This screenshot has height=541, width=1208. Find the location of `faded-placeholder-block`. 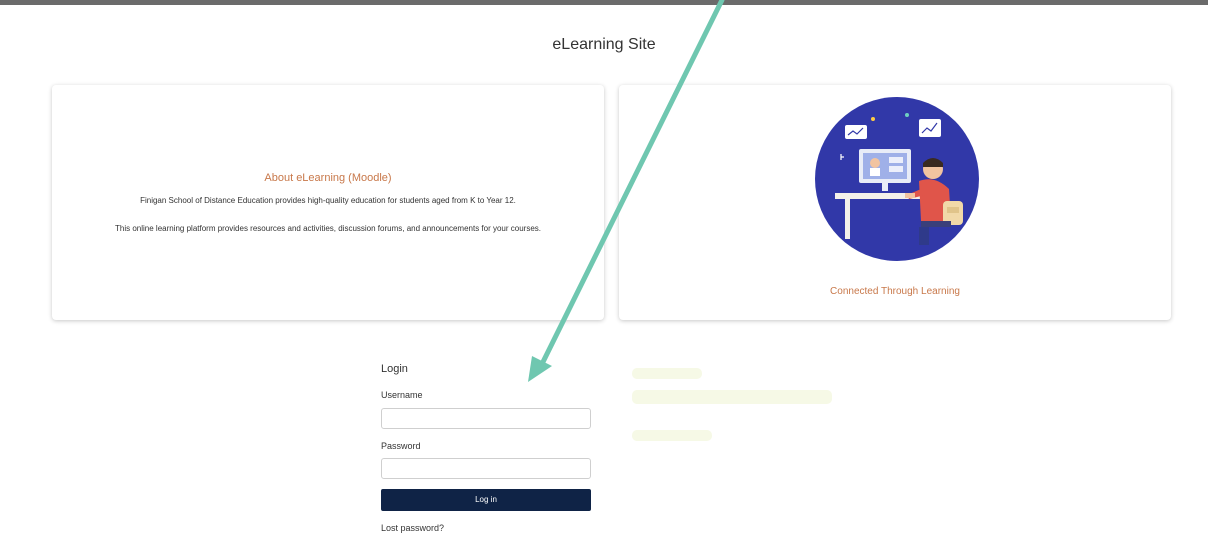

faded-placeholder-block is located at coordinates (742, 409).